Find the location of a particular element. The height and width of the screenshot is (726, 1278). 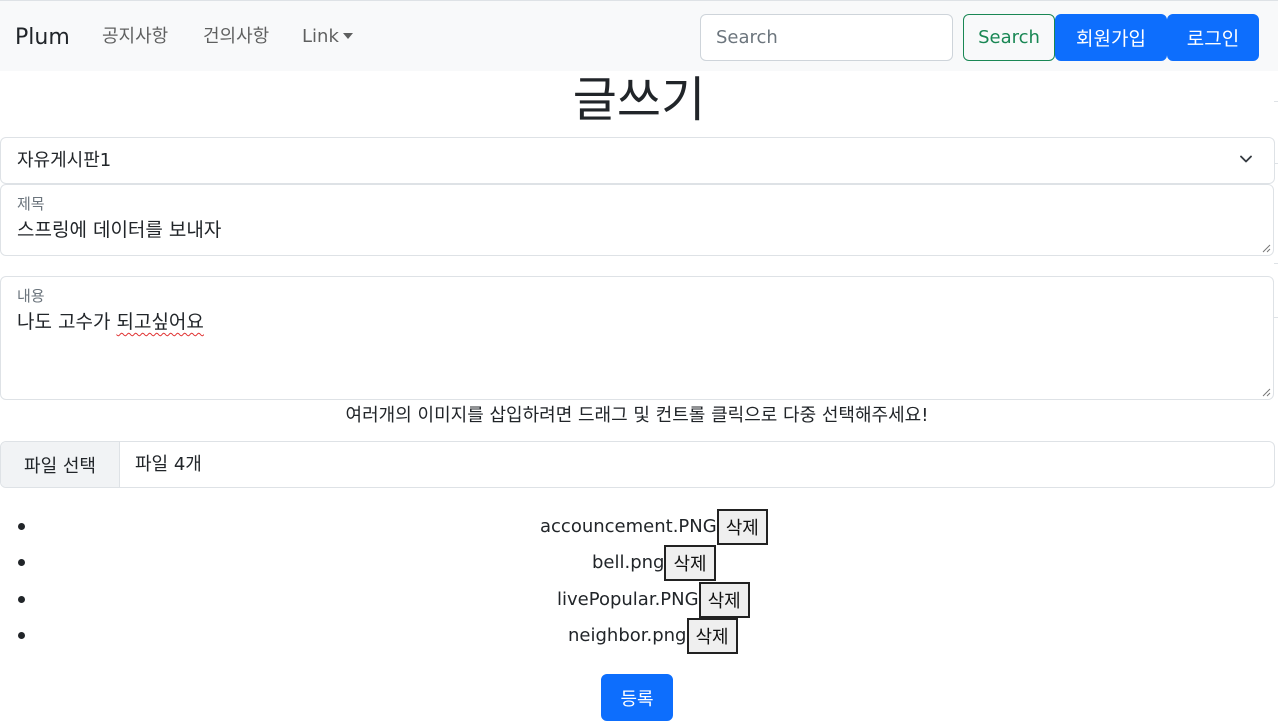

list-item: accouncement.PNG 삭제 is located at coordinates (639, 527).